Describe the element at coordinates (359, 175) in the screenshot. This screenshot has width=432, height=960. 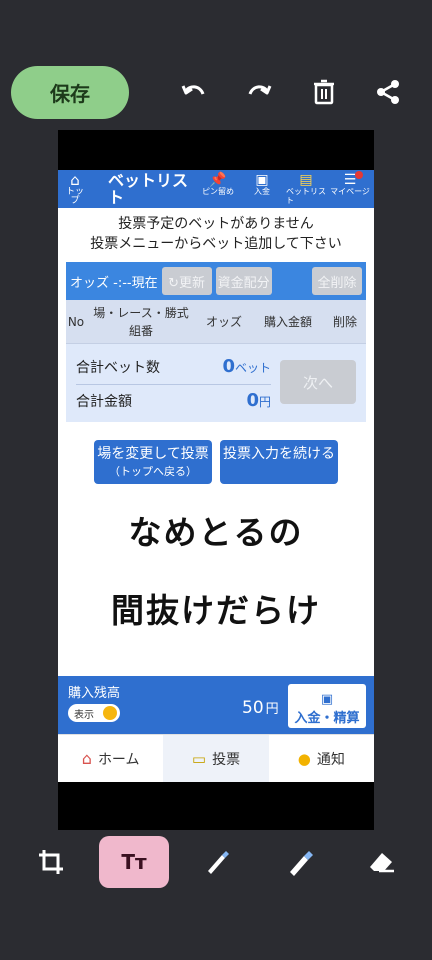
I see `notification-dot` at that location.